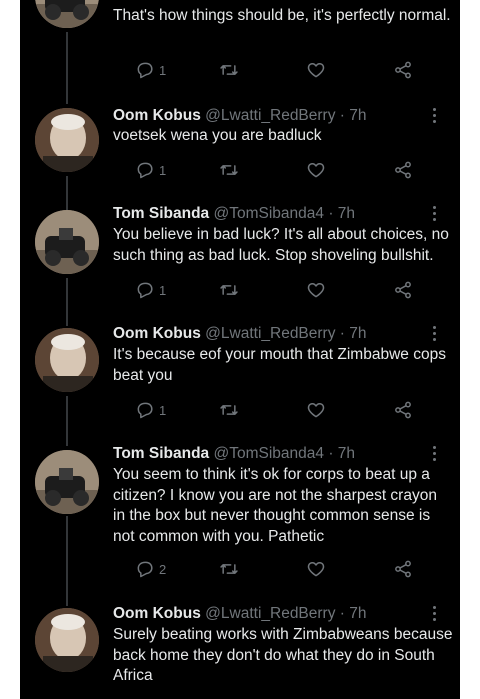 This screenshot has width=480, height=699. I want to click on reply-button: 2, so click(150, 569).